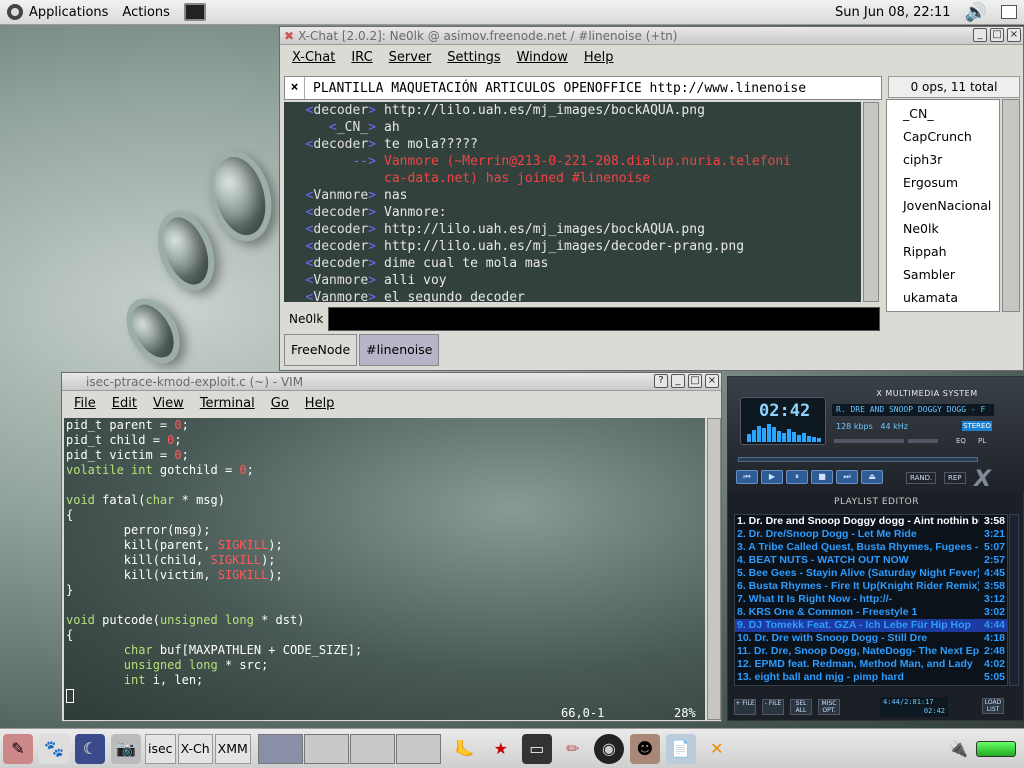 The height and width of the screenshot is (768, 1024). Describe the element at coordinates (717, 749) in the screenshot. I see `xmms-launcher-icon: ✕` at that location.